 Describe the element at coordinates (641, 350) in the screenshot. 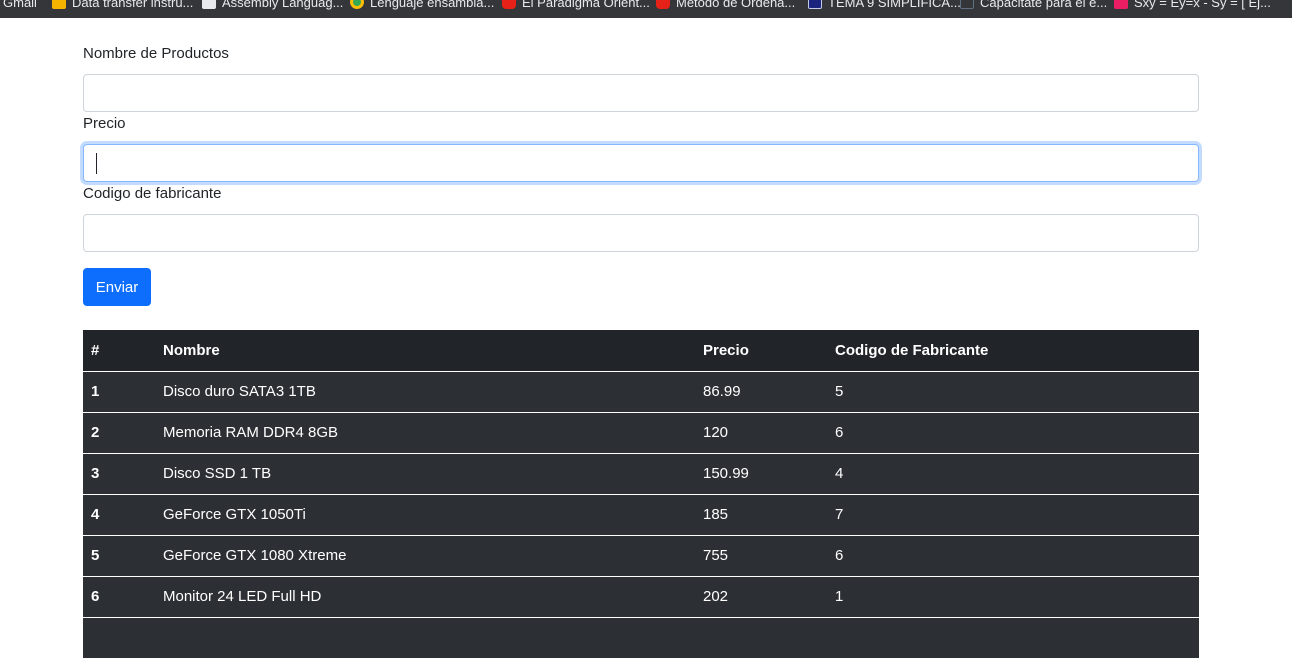

I see `table-header-row: # Nombre Precio Codigo de Fabricante` at that location.